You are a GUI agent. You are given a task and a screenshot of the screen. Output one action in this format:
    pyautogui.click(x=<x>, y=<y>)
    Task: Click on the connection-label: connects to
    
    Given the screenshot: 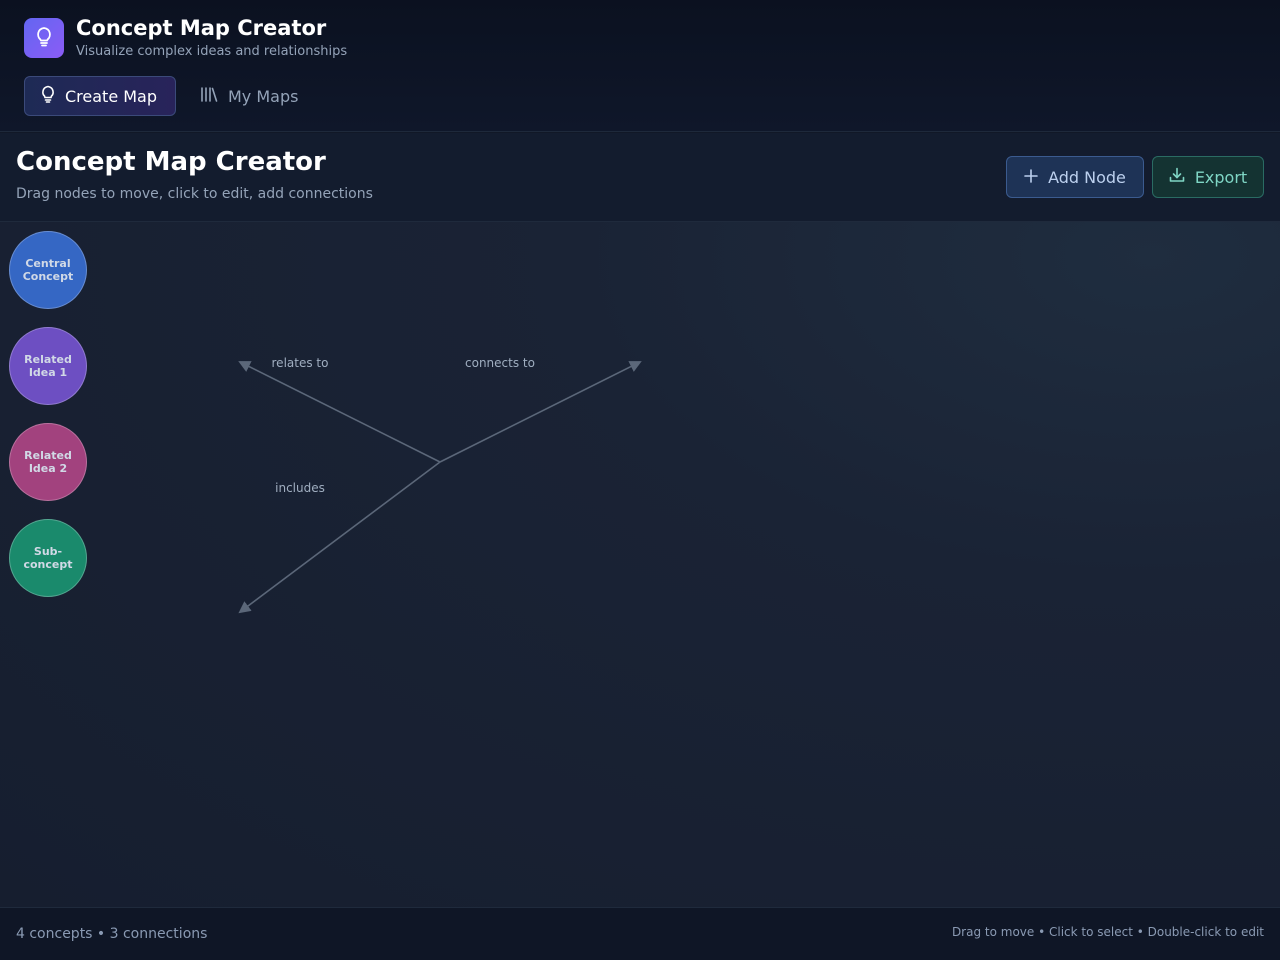 What is the action you would take?
    pyautogui.click(x=500, y=363)
    